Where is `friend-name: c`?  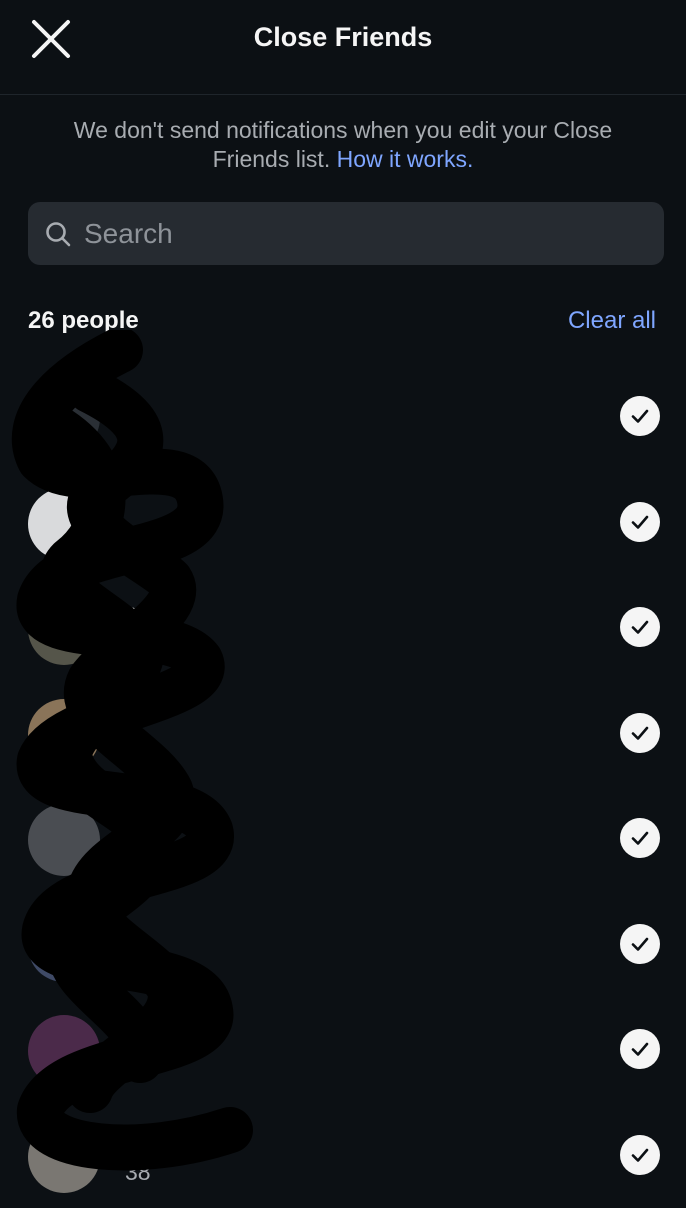
friend-name: c is located at coordinates (131, 930).